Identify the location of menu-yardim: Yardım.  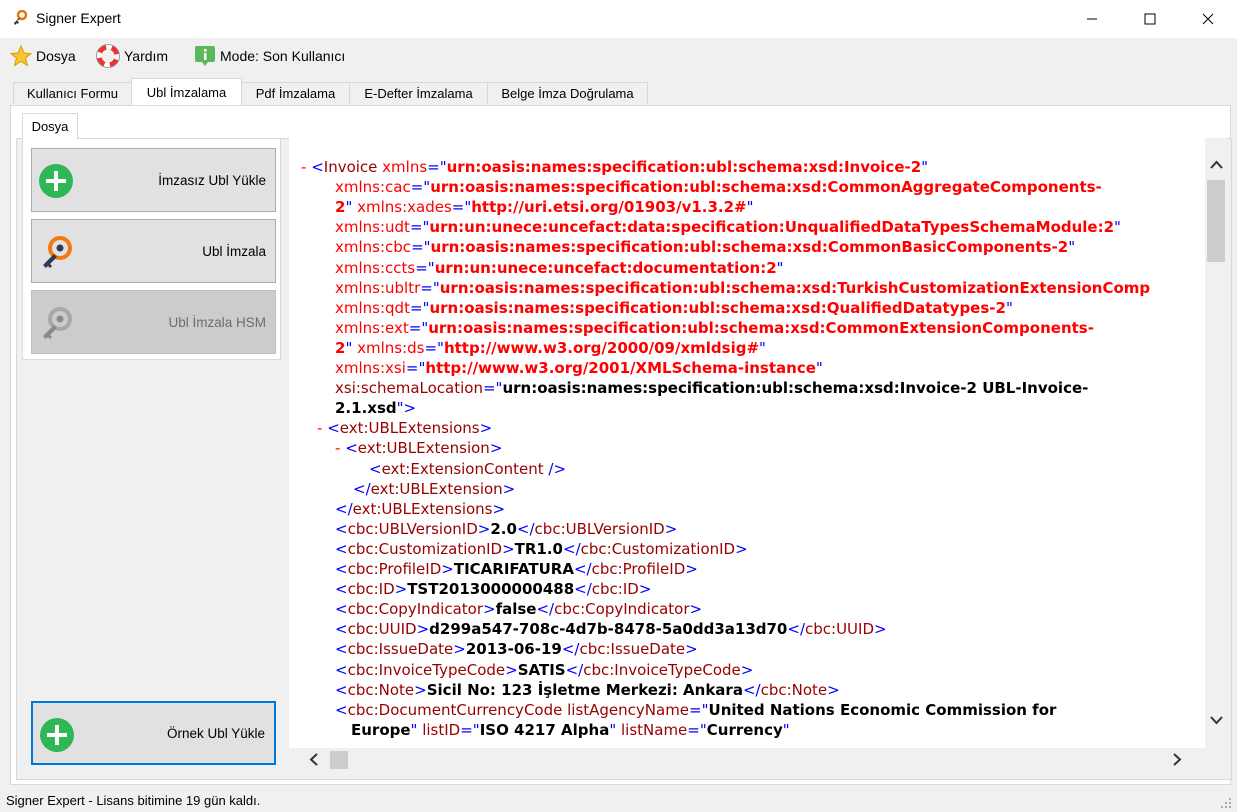
(132, 56).